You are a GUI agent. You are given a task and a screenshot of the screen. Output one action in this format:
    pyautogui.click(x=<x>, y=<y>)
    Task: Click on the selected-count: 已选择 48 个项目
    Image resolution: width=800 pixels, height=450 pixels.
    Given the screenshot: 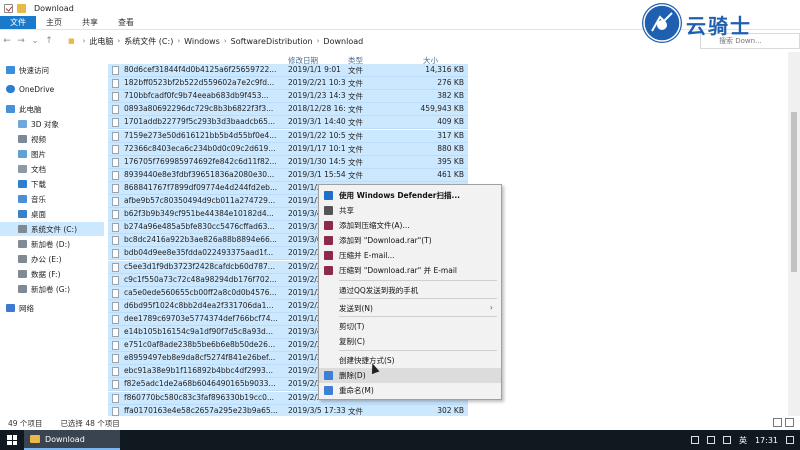 What is the action you would take?
    pyautogui.click(x=90, y=423)
    